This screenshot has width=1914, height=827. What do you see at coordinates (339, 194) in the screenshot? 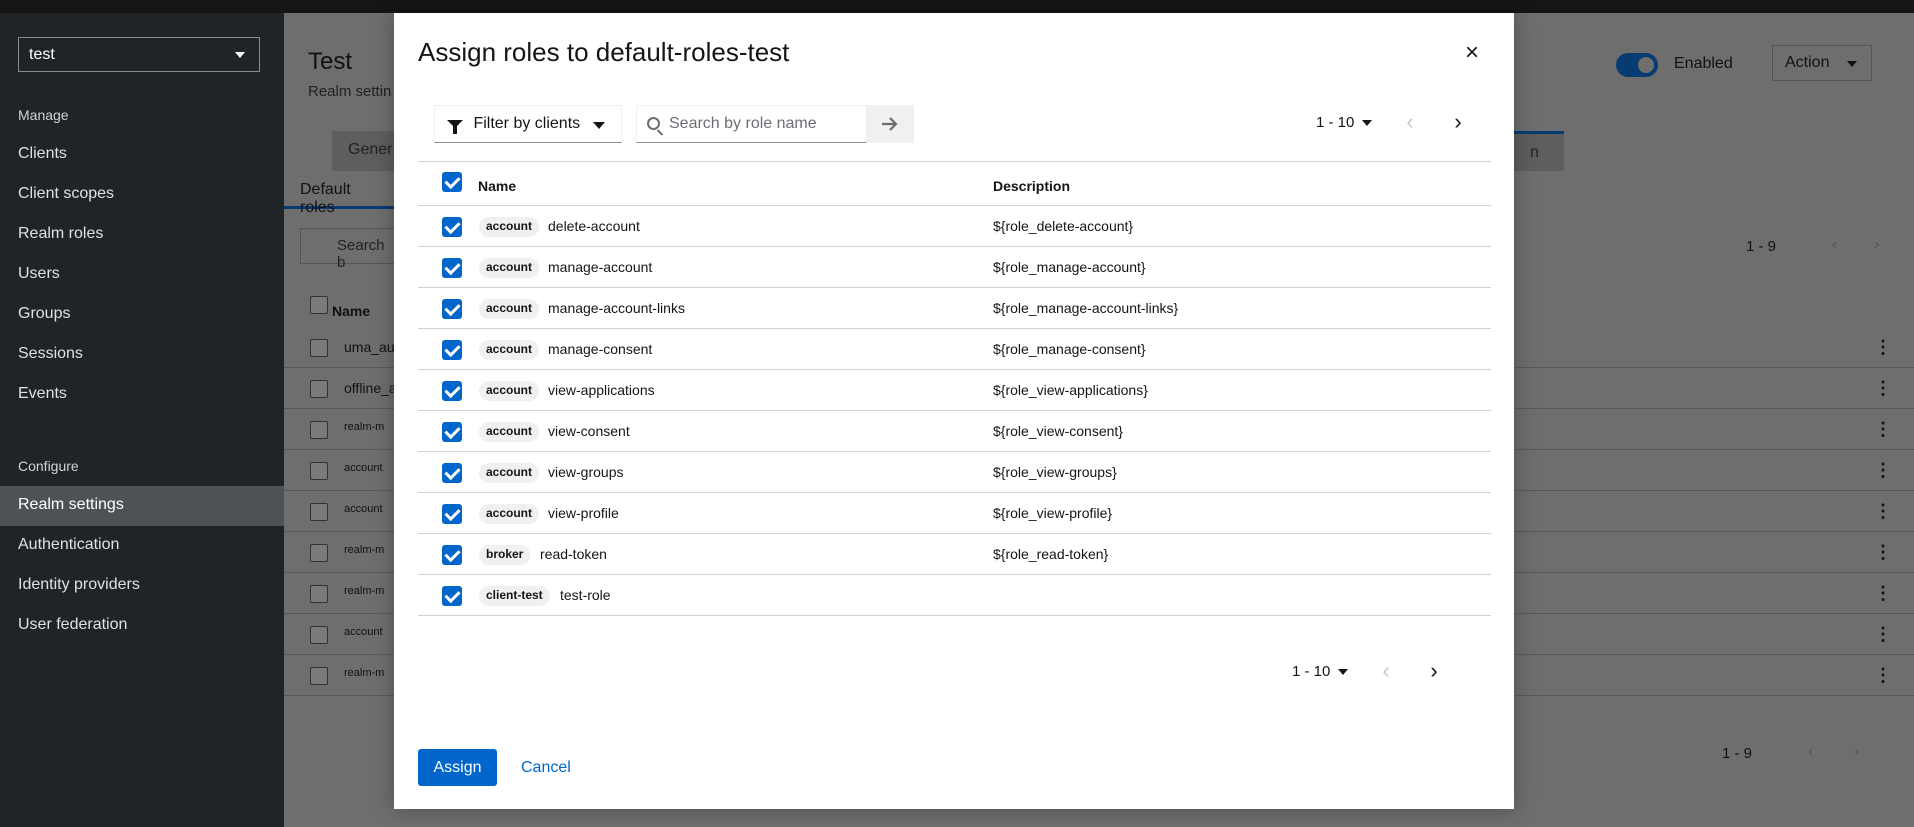
I see `subtab-default-roles: Default roles` at bounding box center [339, 194].